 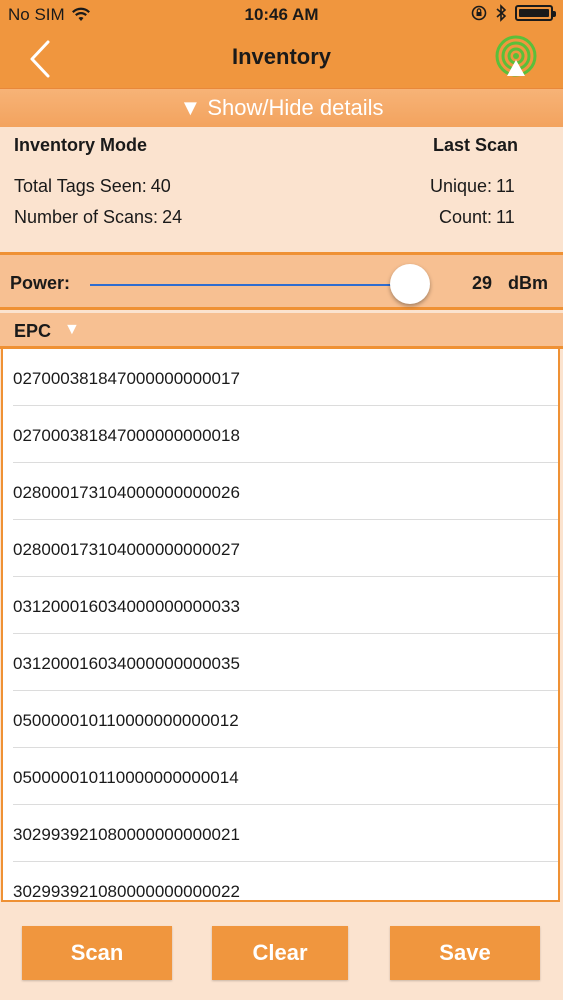 I want to click on epc-value: 031200016034000000000033, so click(x=126, y=606).